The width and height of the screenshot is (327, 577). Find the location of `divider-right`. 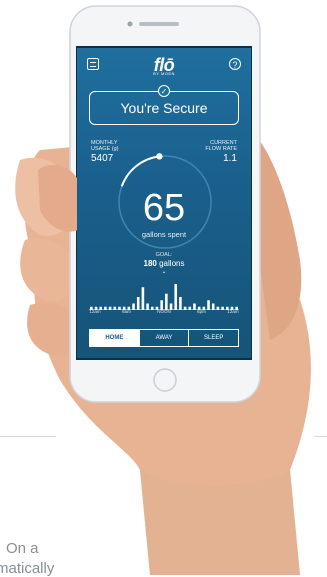

divider-right is located at coordinates (320, 436).